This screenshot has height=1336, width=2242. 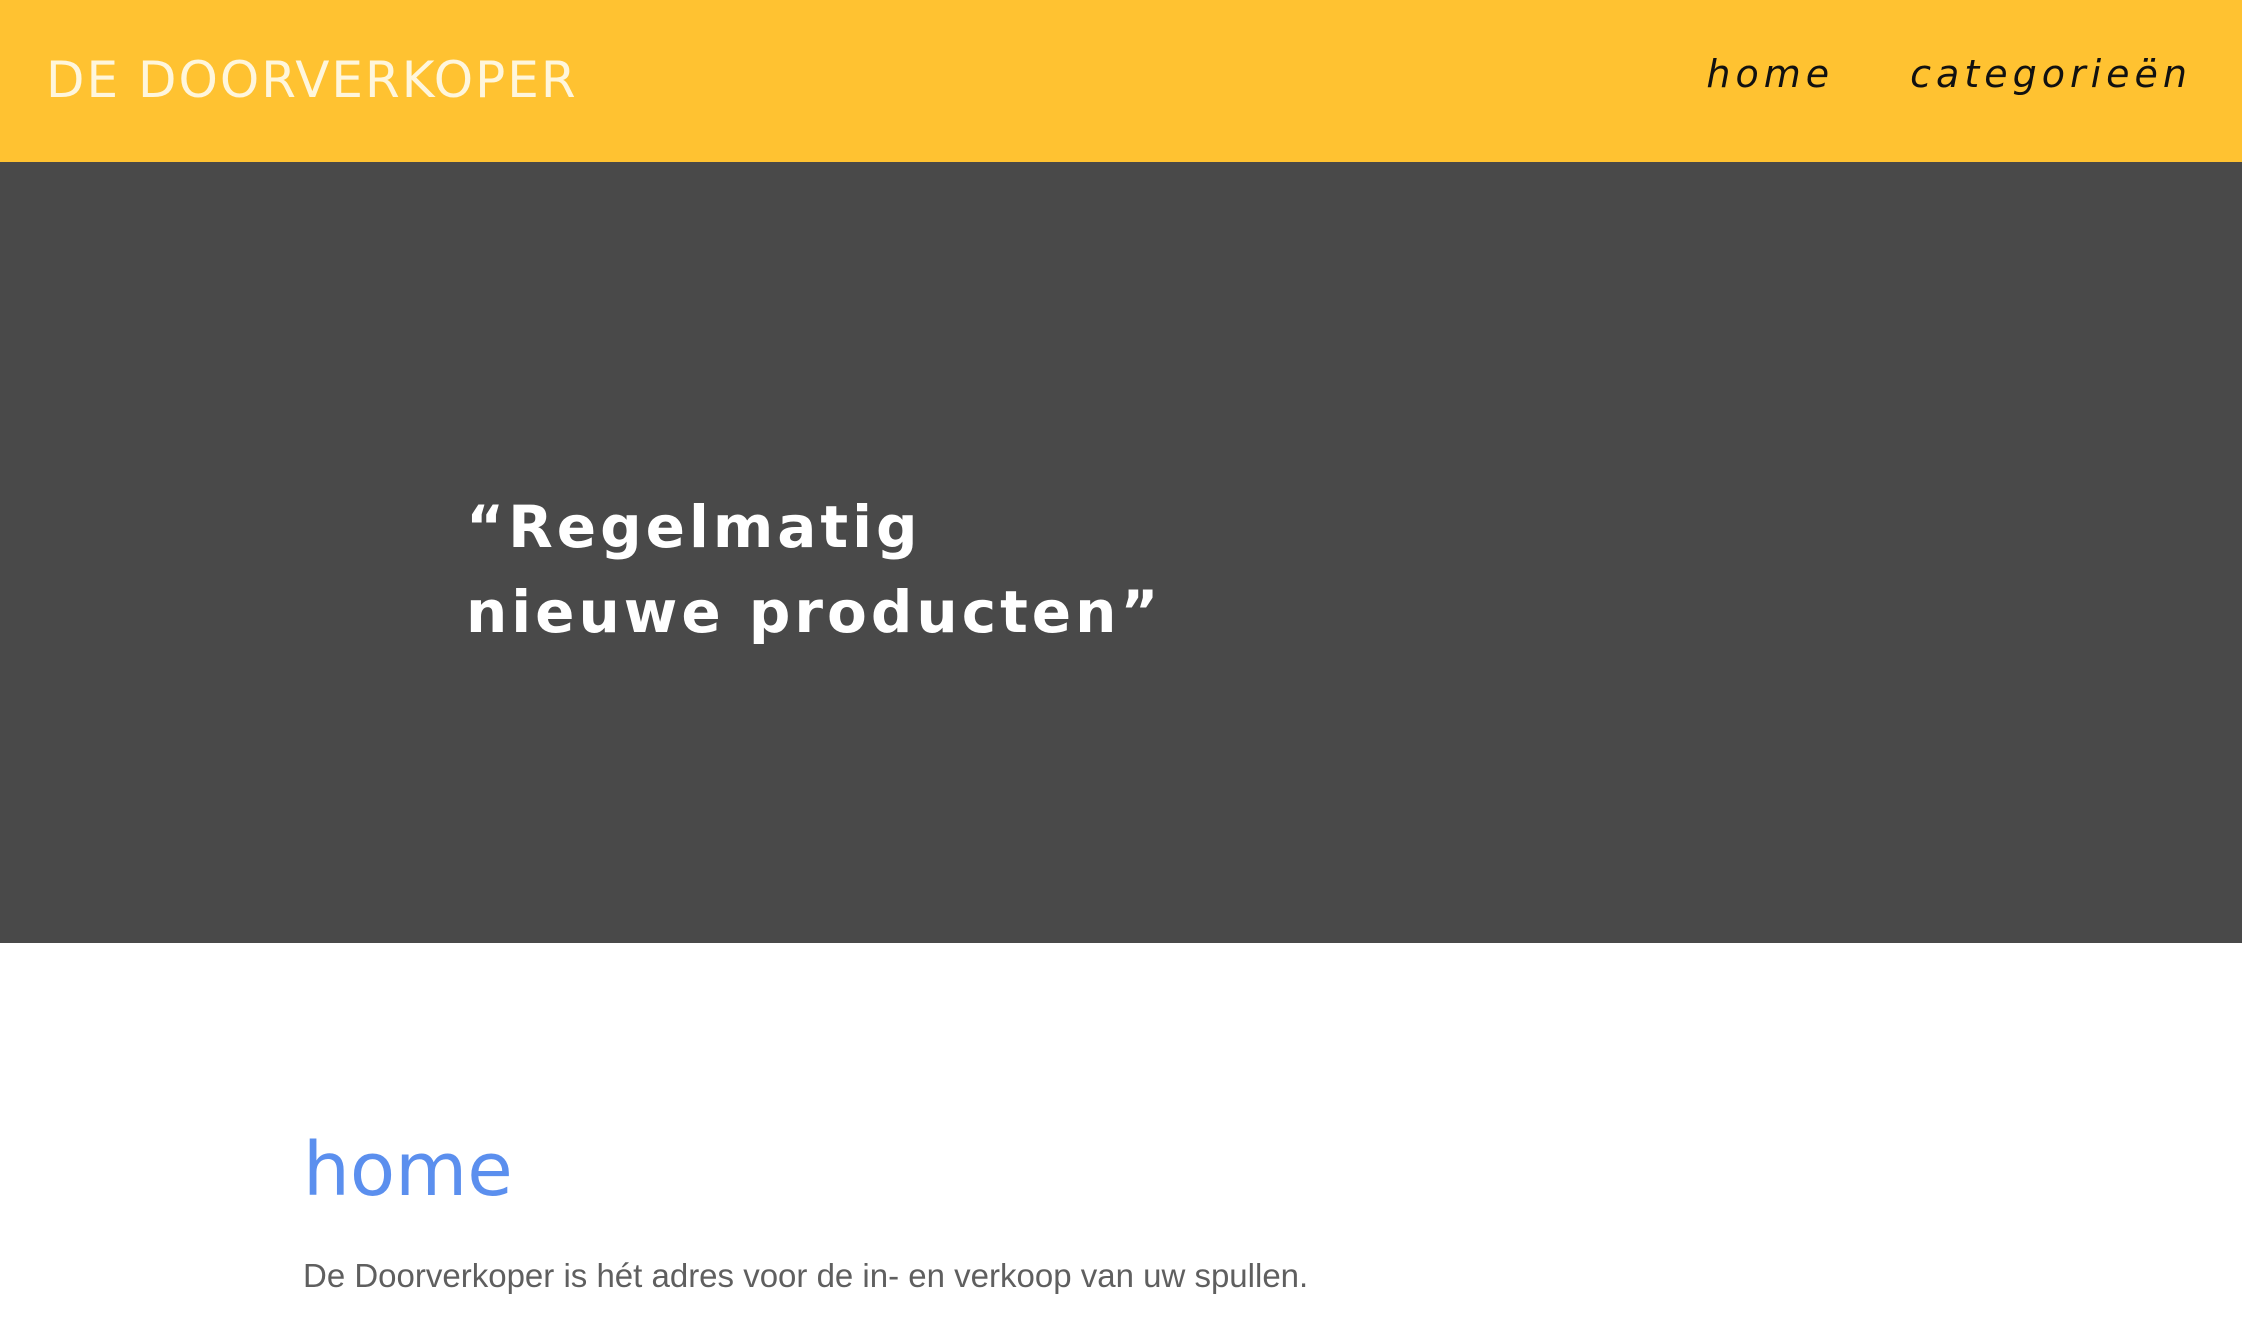 What do you see at coordinates (814, 612) in the screenshot?
I see `hero-quote-line-2: nieuwe producten”` at bounding box center [814, 612].